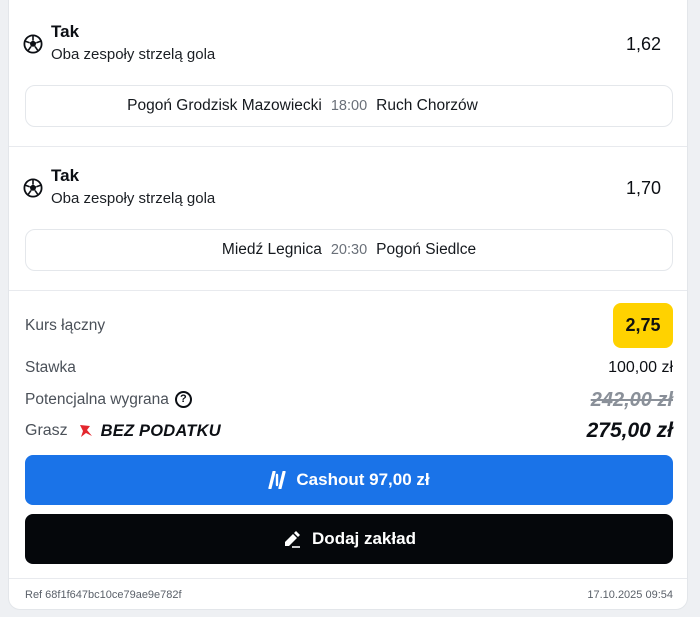 This screenshot has height=617, width=700. I want to click on match-time: 20:30, so click(349, 250).